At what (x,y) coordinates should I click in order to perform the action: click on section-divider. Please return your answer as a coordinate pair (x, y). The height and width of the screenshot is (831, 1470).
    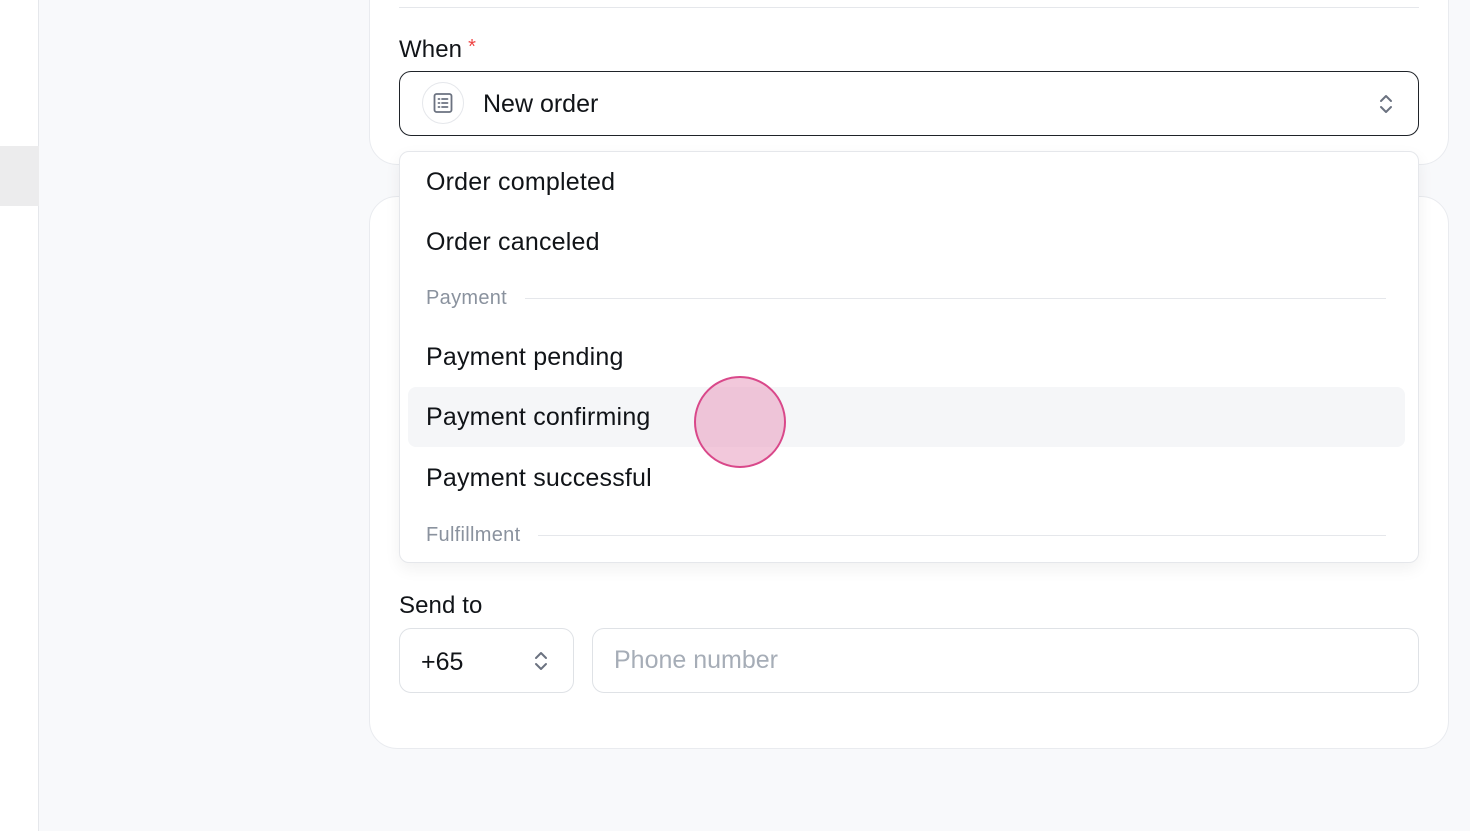
    Looking at the image, I should click on (909, 7).